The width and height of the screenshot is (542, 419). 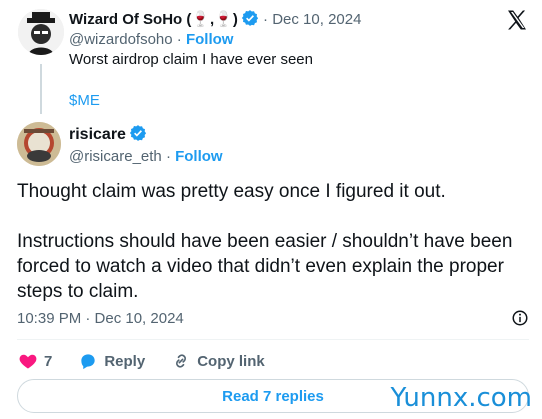 I want to click on action-bar: 7 Reply Copy link, so click(x=154, y=361).